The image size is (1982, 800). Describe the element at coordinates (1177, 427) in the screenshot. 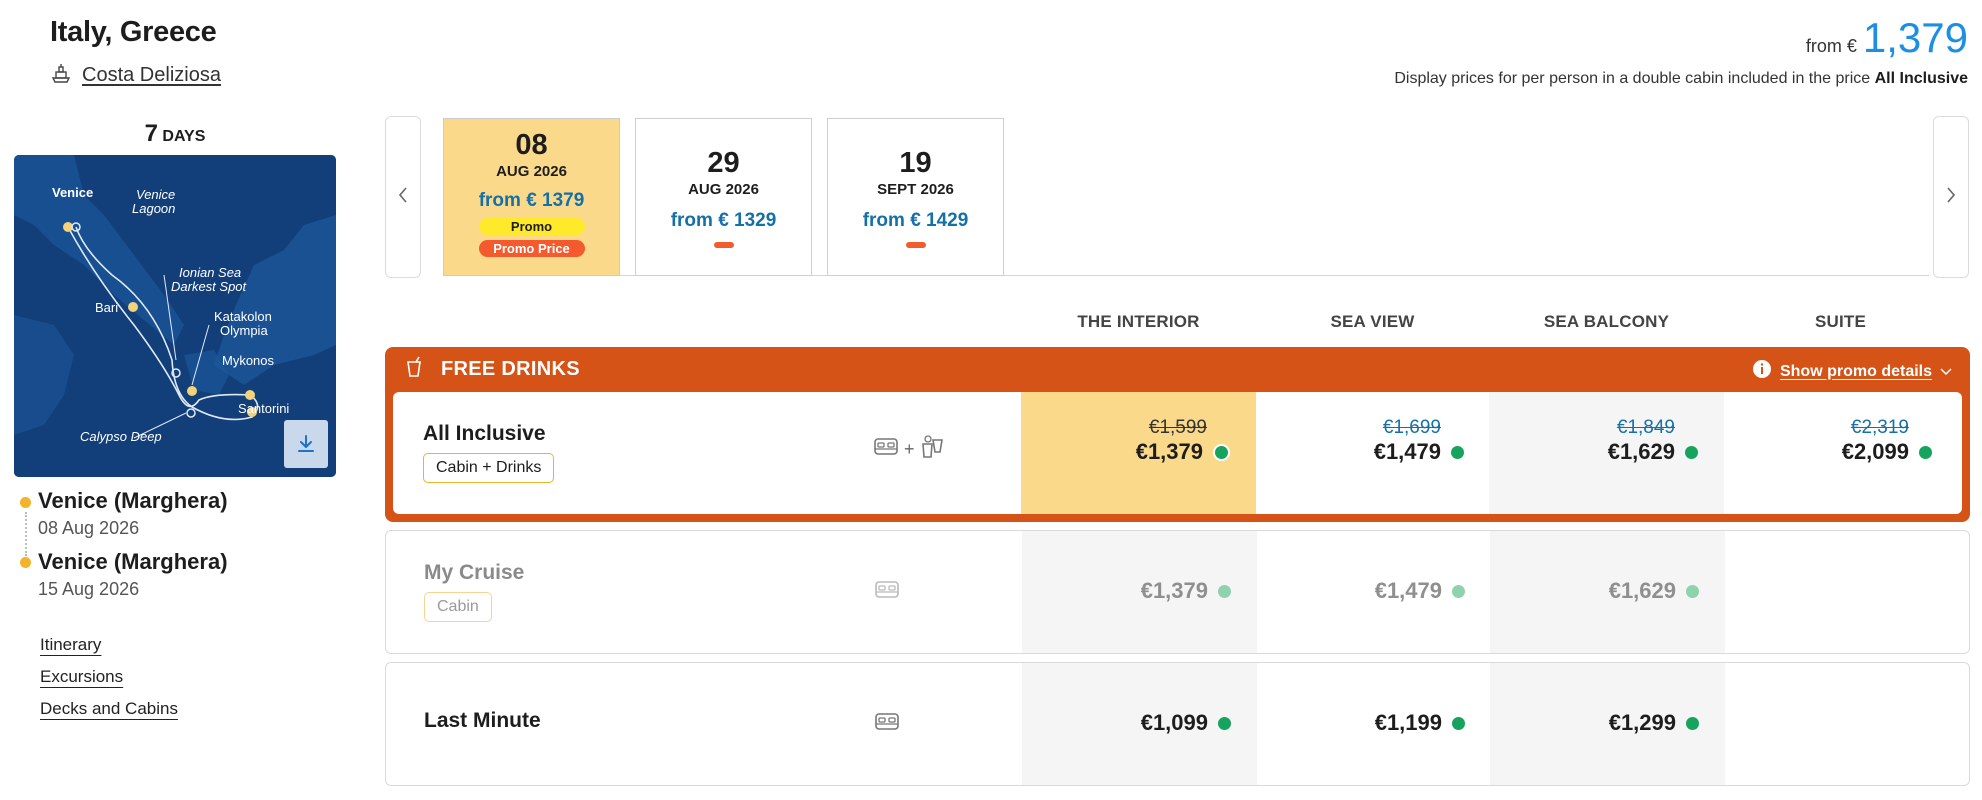

I see `original-price: €1,599` at that location.